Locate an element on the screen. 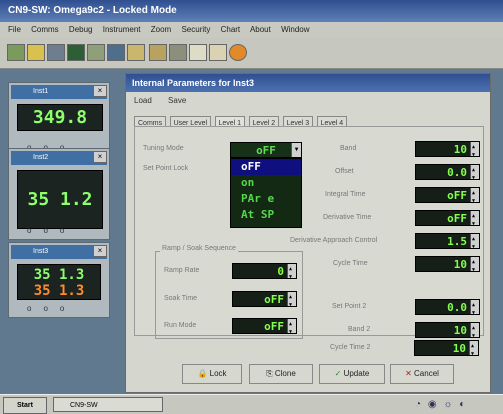  cycle-time-label: Cycle Time is located at coordinates (350, 263).